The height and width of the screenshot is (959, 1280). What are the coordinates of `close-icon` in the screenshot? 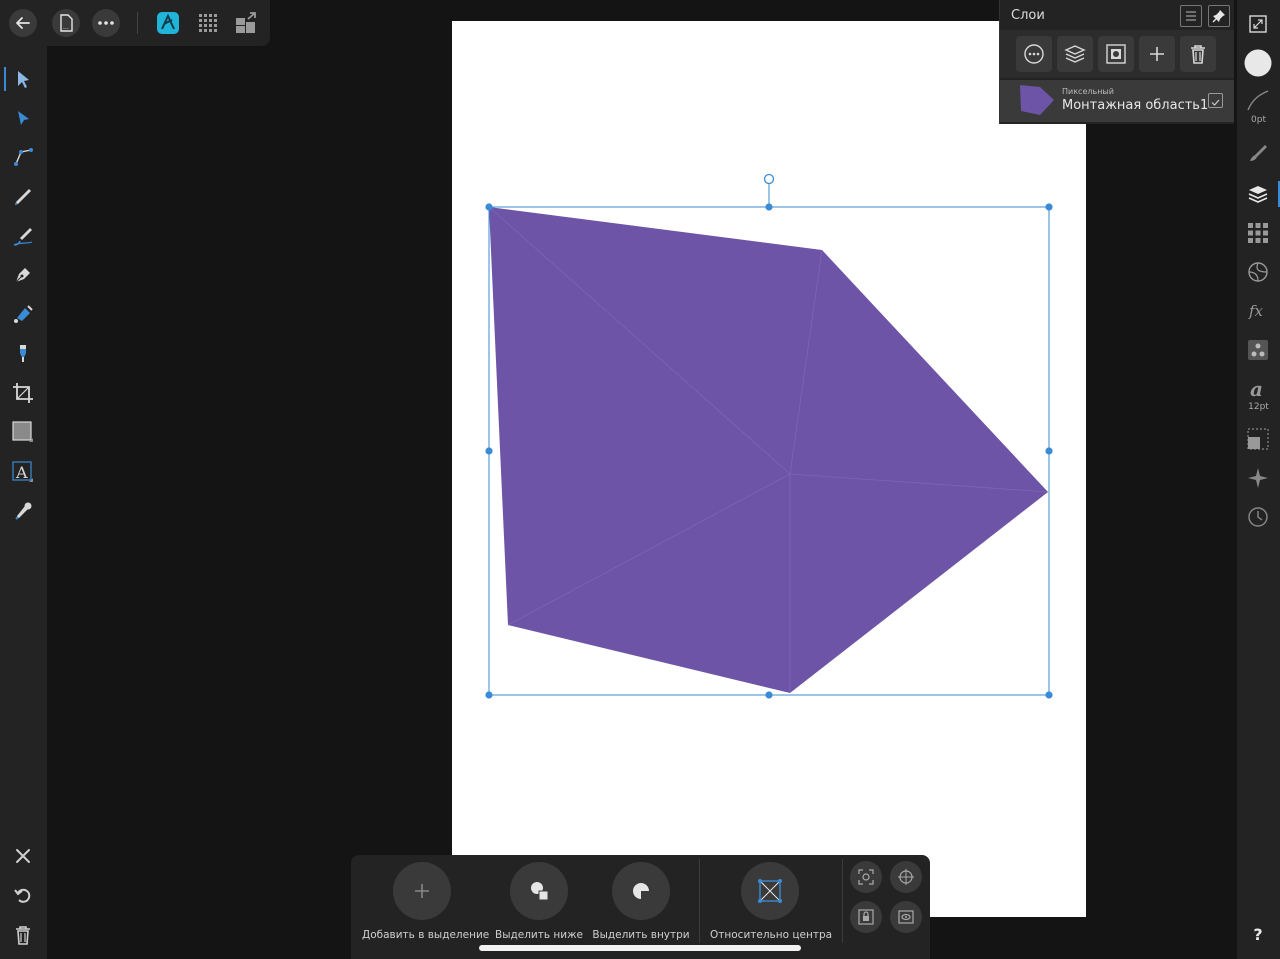 It's located at (23, 856).